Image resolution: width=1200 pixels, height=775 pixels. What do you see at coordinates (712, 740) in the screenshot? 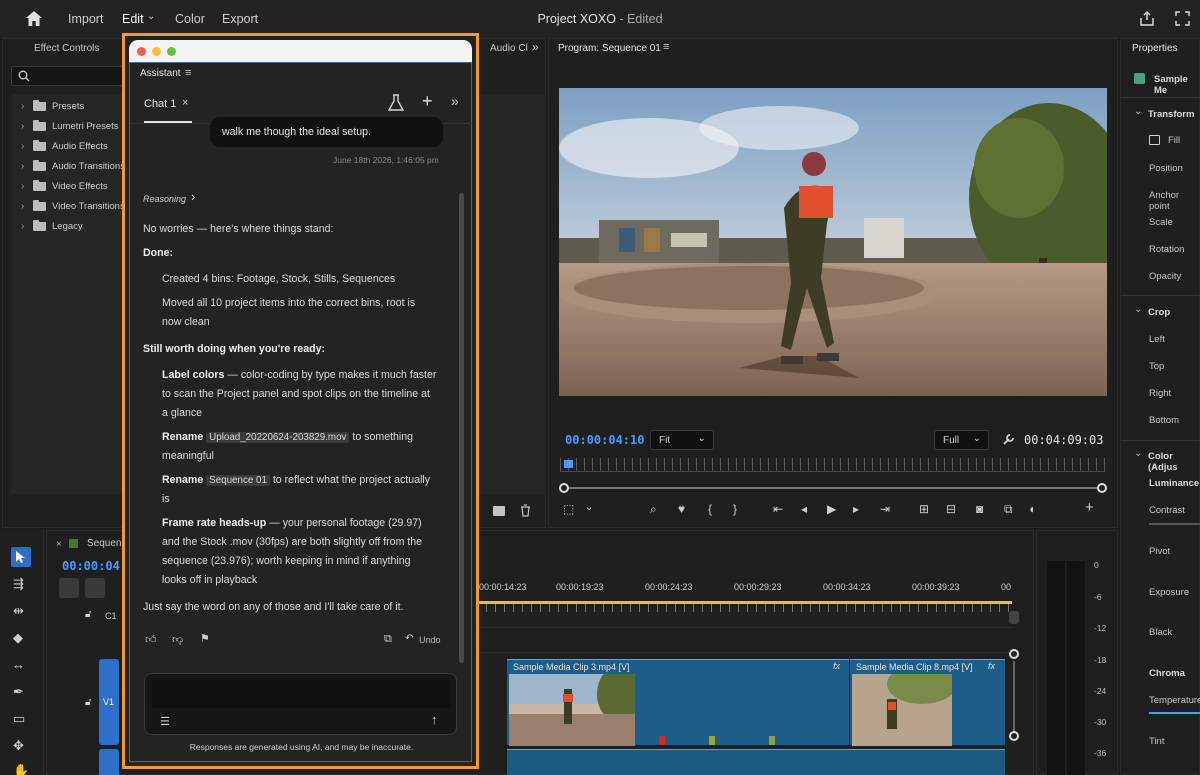
I see `marker-yellow` at bounding box center [712, 740].